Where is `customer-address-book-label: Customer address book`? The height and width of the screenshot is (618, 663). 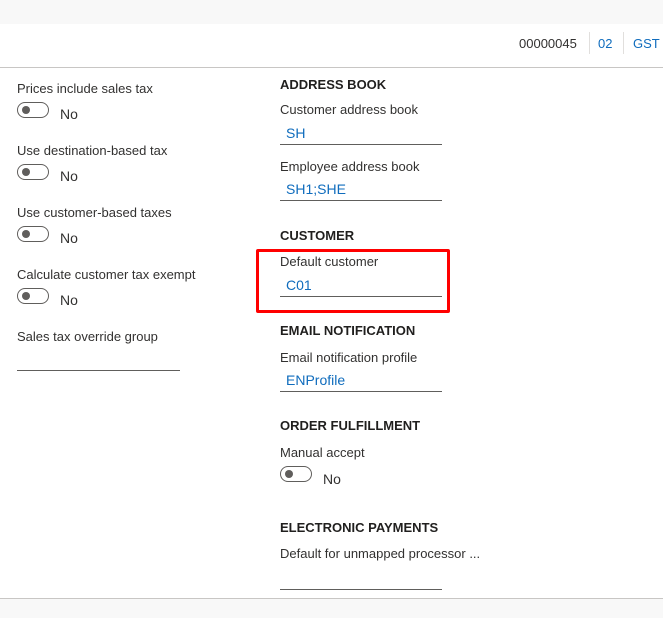
customer-address-book-label: Customer address book is located at coordinates (349, 109).